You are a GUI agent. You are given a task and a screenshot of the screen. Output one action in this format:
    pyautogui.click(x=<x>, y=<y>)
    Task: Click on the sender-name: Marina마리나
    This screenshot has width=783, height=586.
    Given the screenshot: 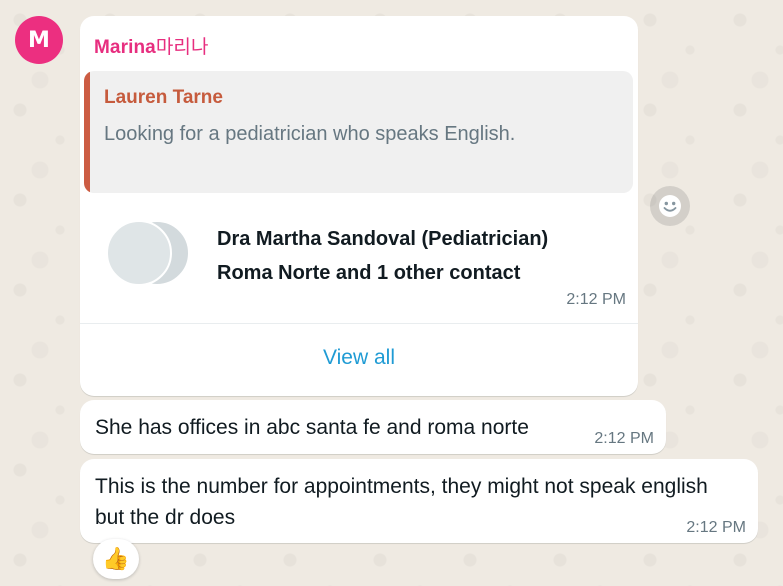 What is the action you would take?
    pyautogui.click(x=151, y=45)
    